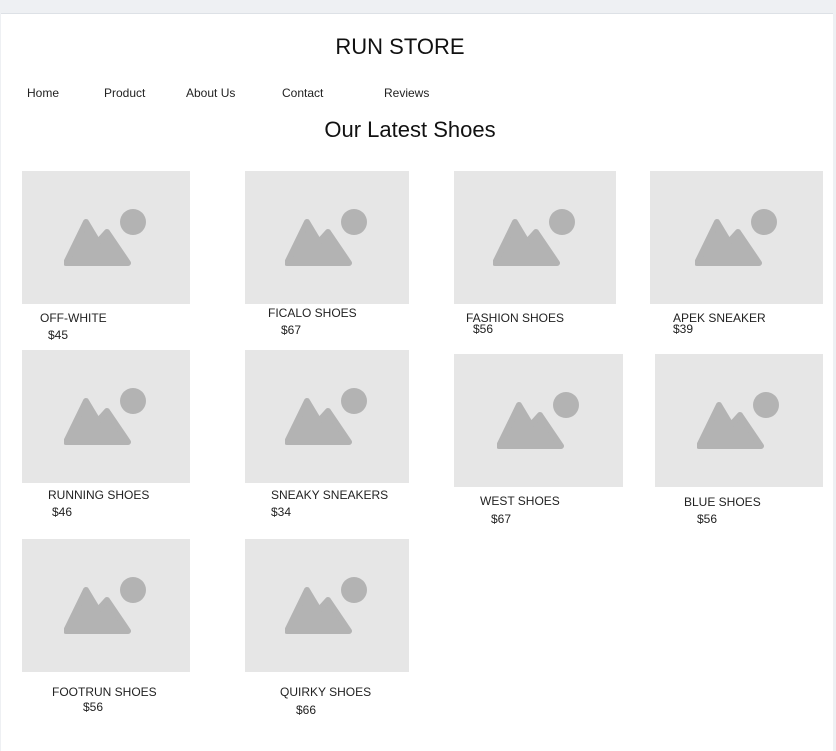  I want to click on product-price: $34, so click(281, 512).